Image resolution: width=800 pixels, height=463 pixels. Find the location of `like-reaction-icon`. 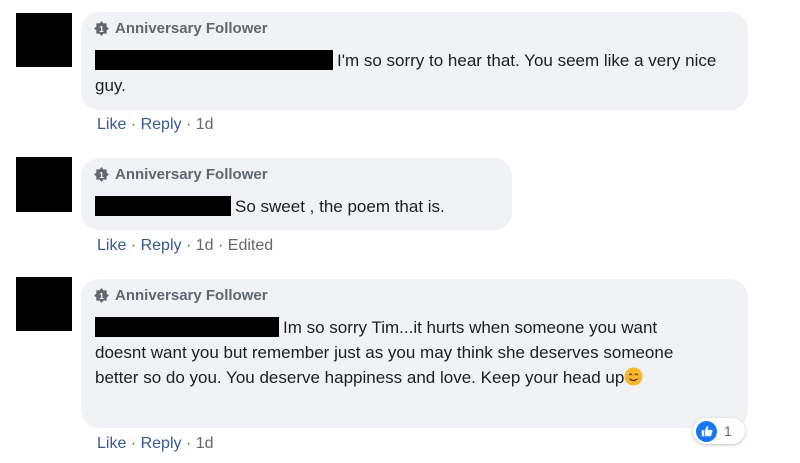

like-reaction-icon is located at coordinates (706, 431).